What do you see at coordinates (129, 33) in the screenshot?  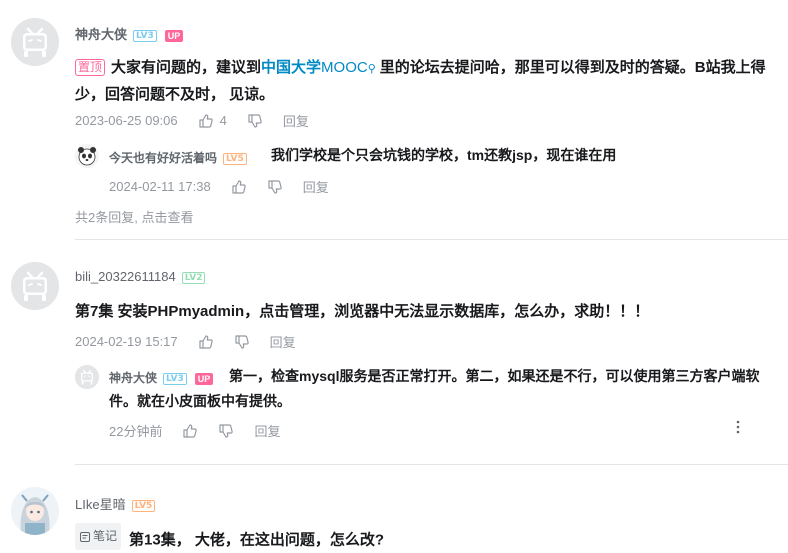 I see `comment-user-row: 神舟大侠 LV3 UP` at bounding box center [129, 33].